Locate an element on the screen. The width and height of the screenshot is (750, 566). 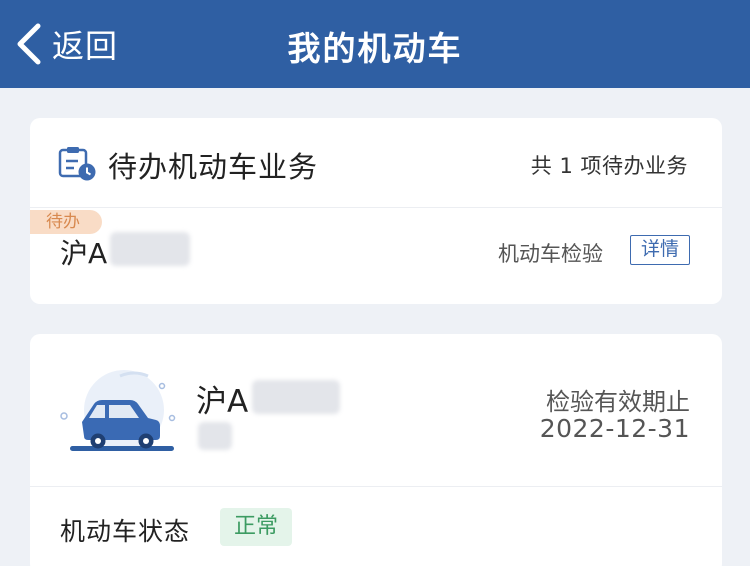
vehicle-type-redaction is located at coordinates (215, 436).